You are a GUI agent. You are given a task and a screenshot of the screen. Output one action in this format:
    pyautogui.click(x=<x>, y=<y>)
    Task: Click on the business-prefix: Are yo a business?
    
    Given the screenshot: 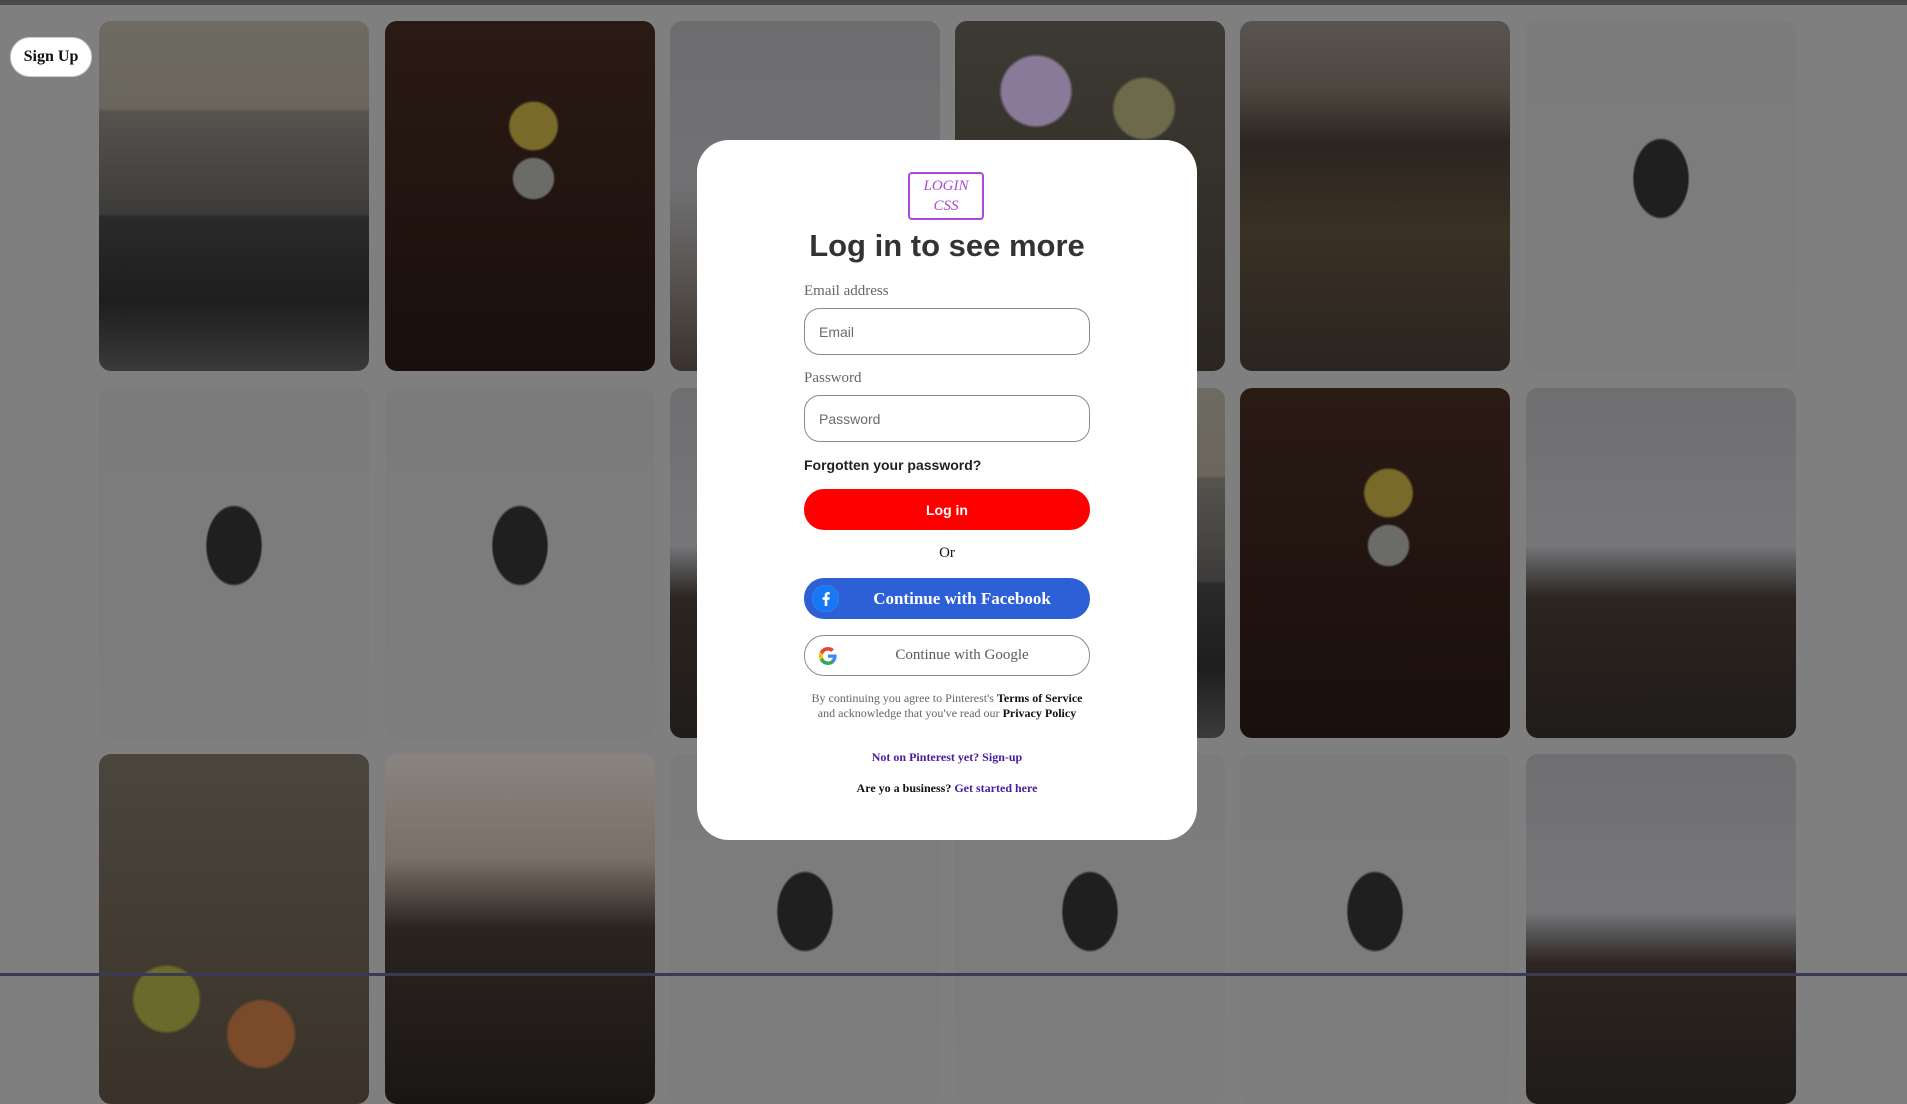 What is the action you would take?
    pyautogui.click(x=904, y=788)
    